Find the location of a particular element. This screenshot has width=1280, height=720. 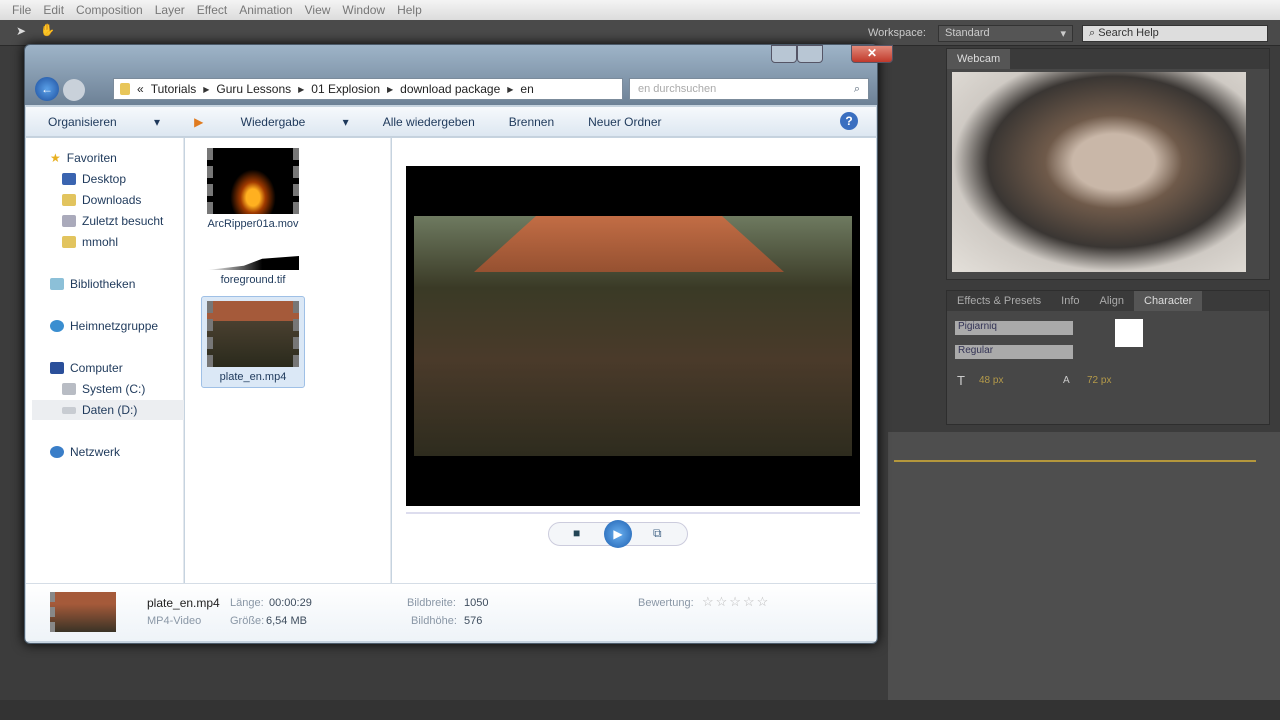

play-menu-button: ▶ Wiedergabe ▾ is located at coordinates (271, 122).